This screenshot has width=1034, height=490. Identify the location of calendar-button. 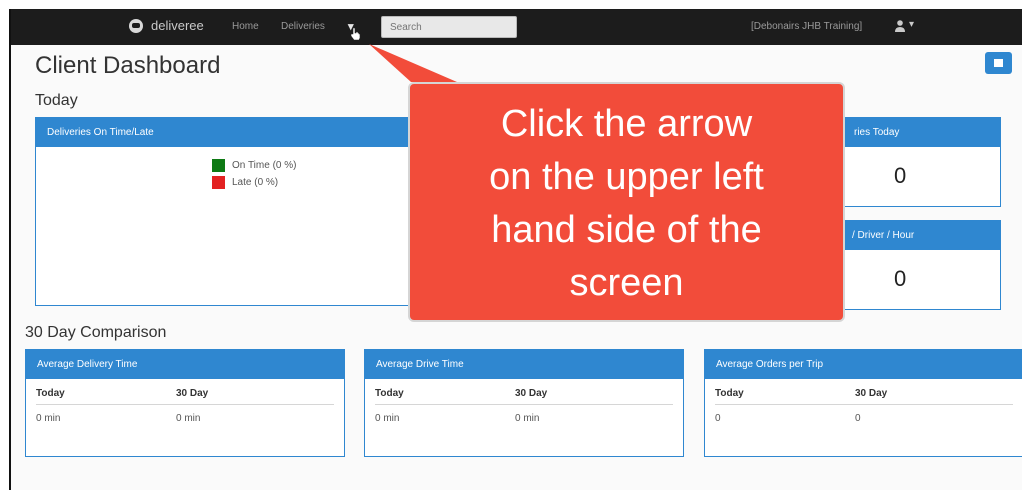
(998, 63).